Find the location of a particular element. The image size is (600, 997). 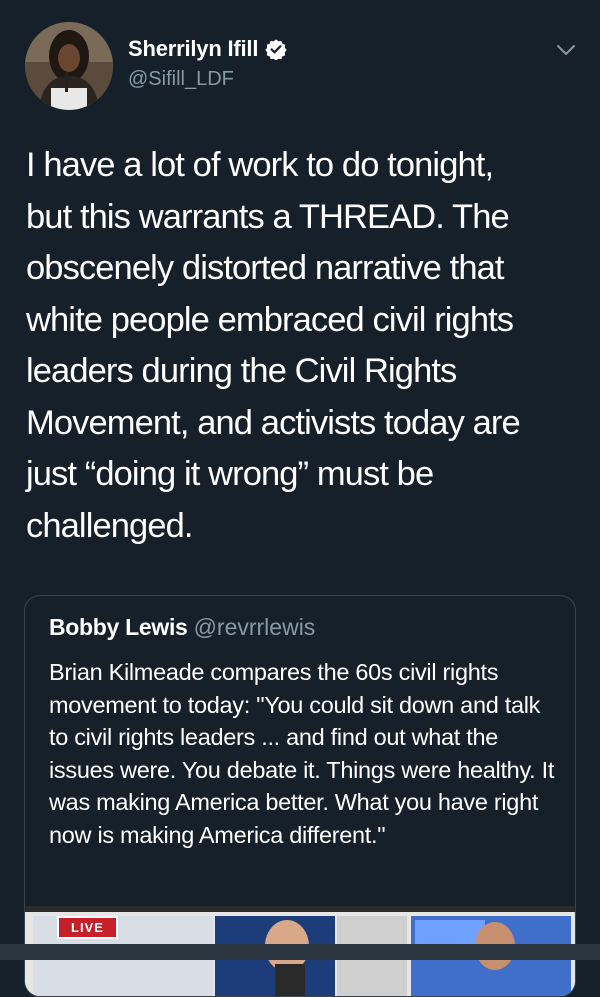

chevron-down-icon is located at coordinates (566, 50).